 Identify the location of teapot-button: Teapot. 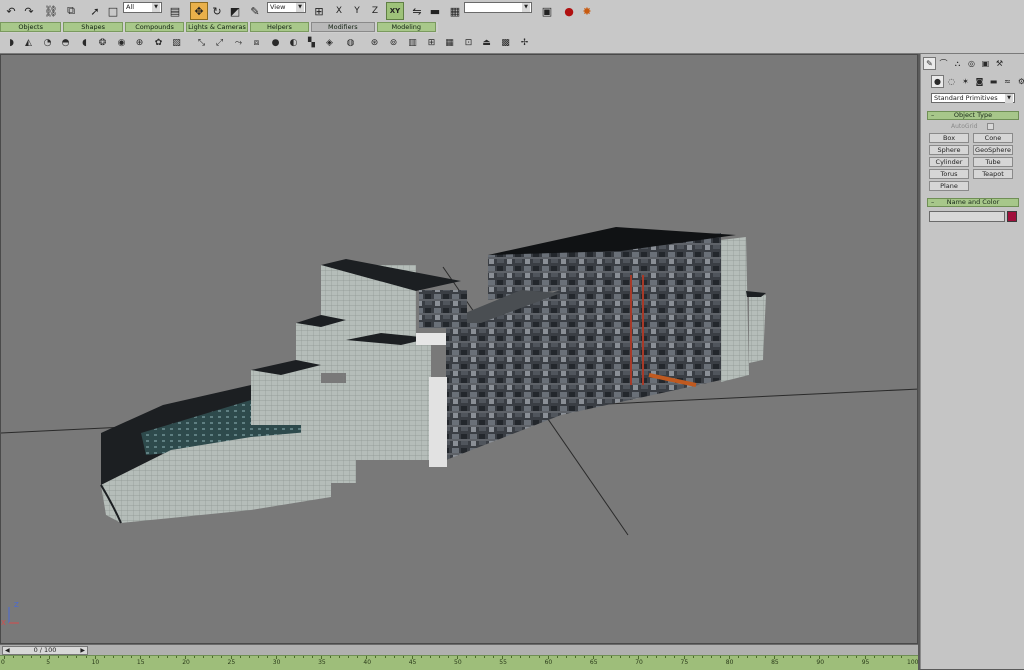
(993, 174).